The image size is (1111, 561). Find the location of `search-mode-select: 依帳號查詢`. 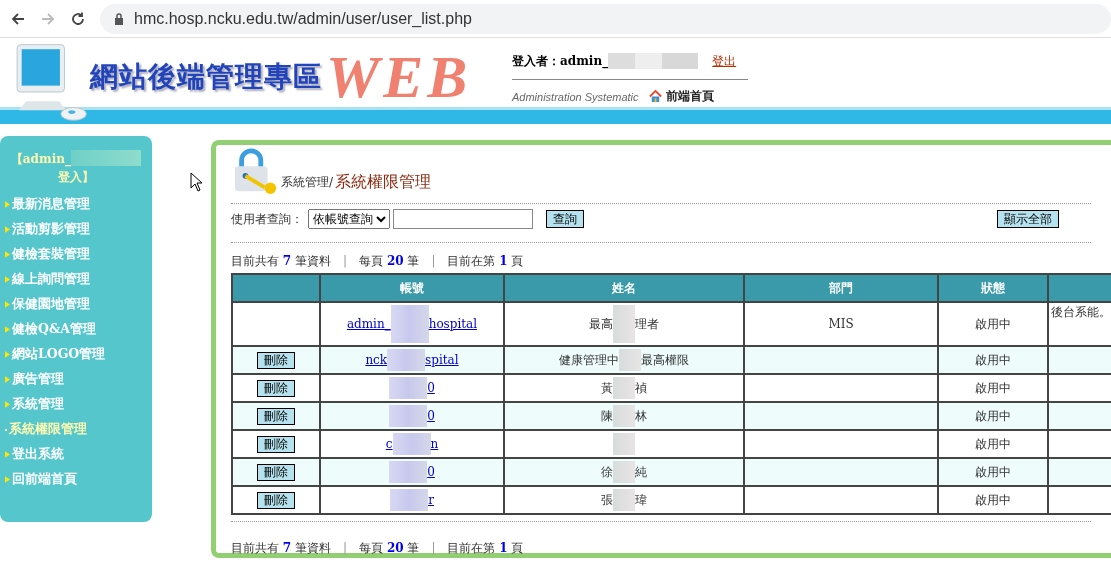

search-mode-select: 依帳號查詢 is located at coordinates (349, 219).